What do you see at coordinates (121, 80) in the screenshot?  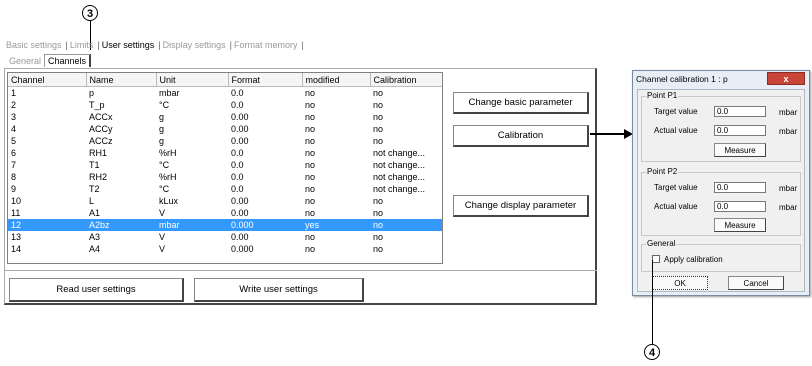 I see `column-header: Name` at bounding box center [121, 80].